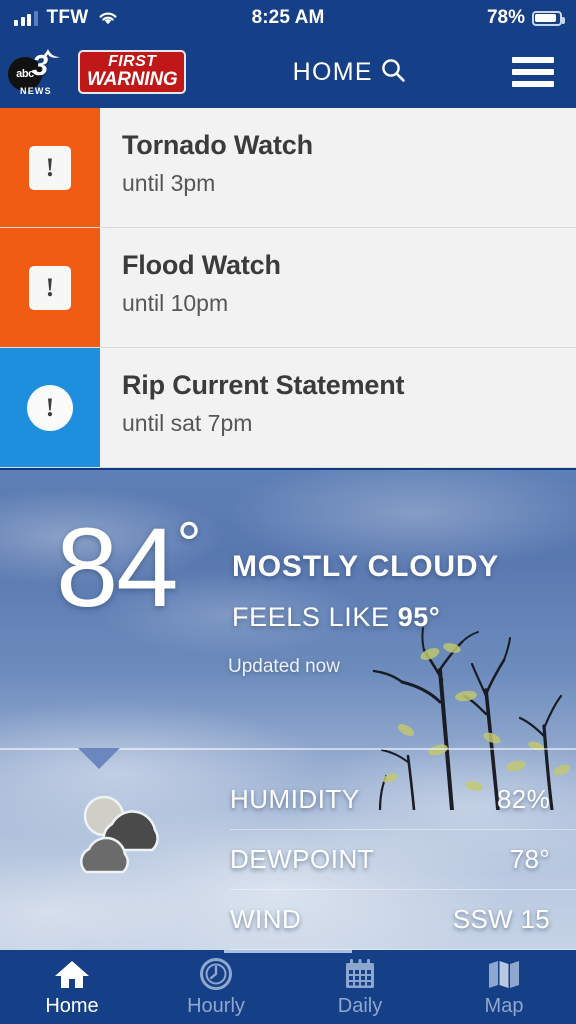 This screenshot has height=1024, width=576. I want to click on detail-value: SSW 15, so click(501, 919).